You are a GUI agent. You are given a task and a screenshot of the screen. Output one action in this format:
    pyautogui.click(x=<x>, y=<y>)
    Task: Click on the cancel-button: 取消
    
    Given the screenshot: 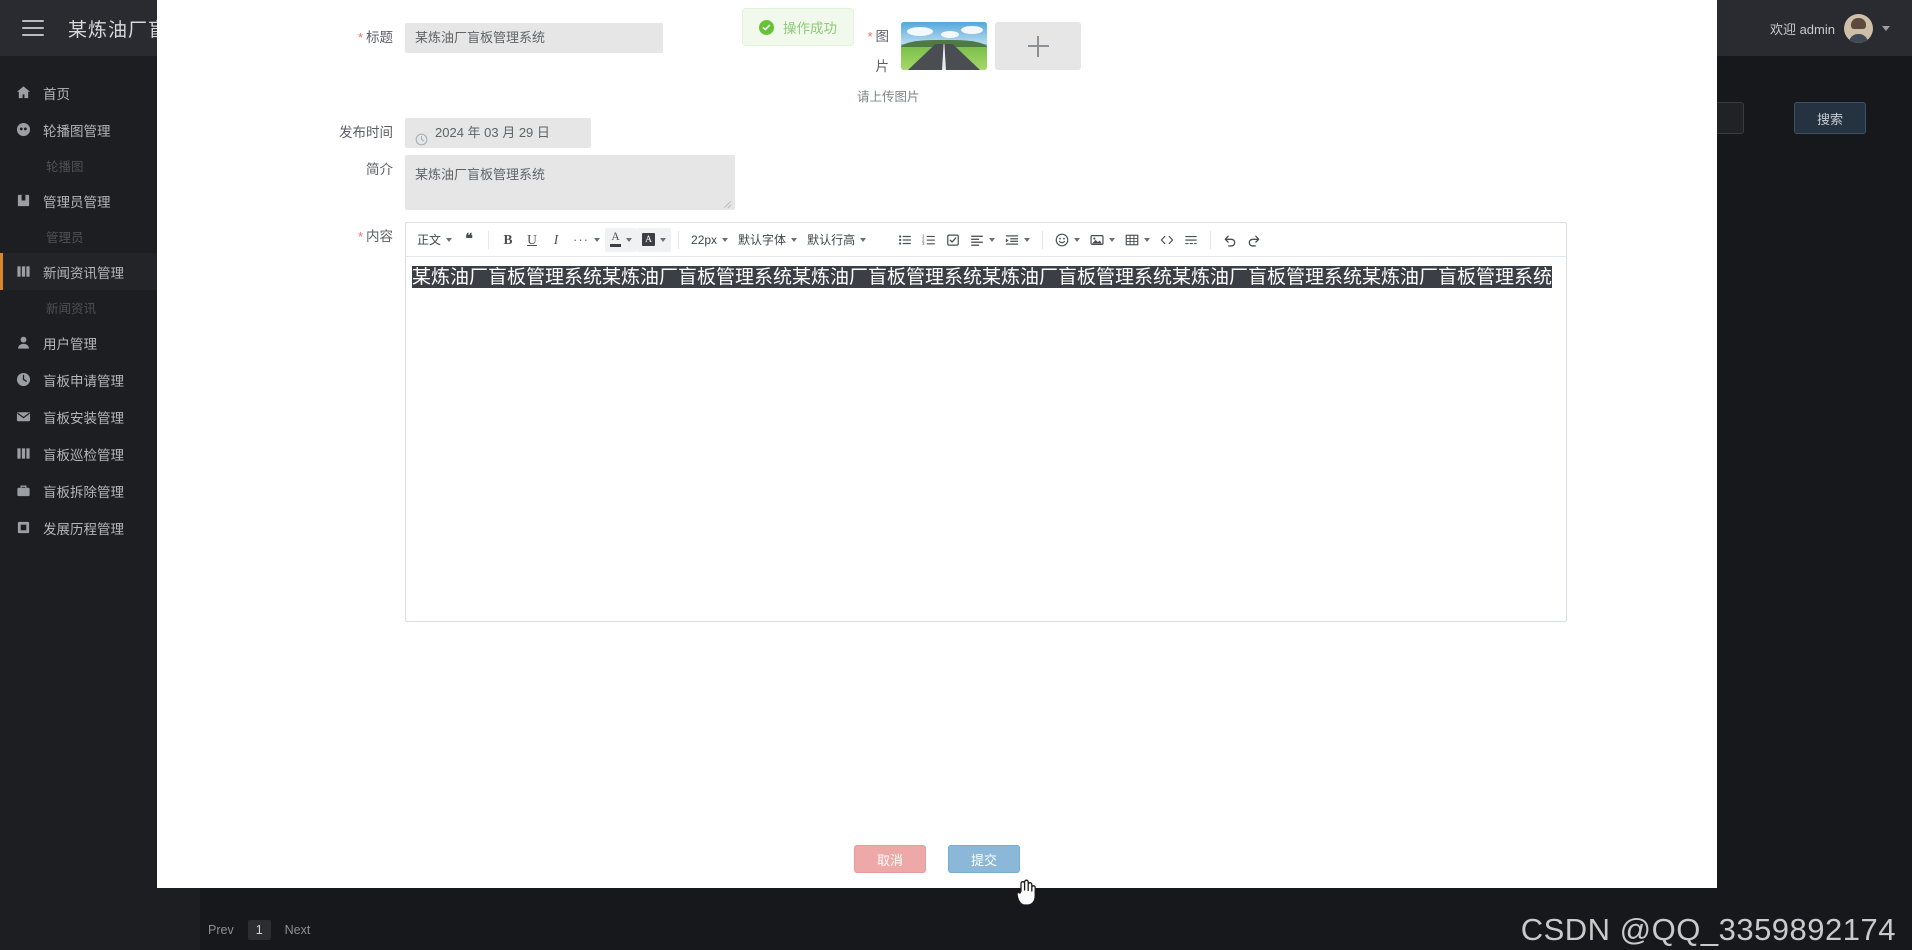 What is the action you would take?
    pyautogui.click(x=890, y=859)
    